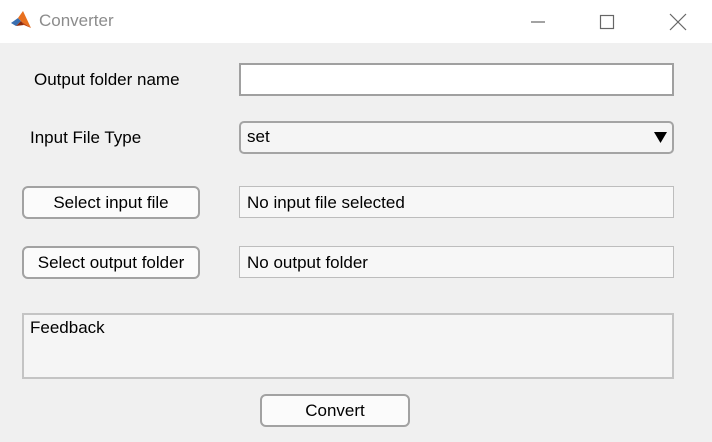 This screenshot has height=442, width=712. What do you see at coordinates (107, 79) in the screenshot?
I see `output-folder-name-label: Output folder name` at bounding box center [107, 79].